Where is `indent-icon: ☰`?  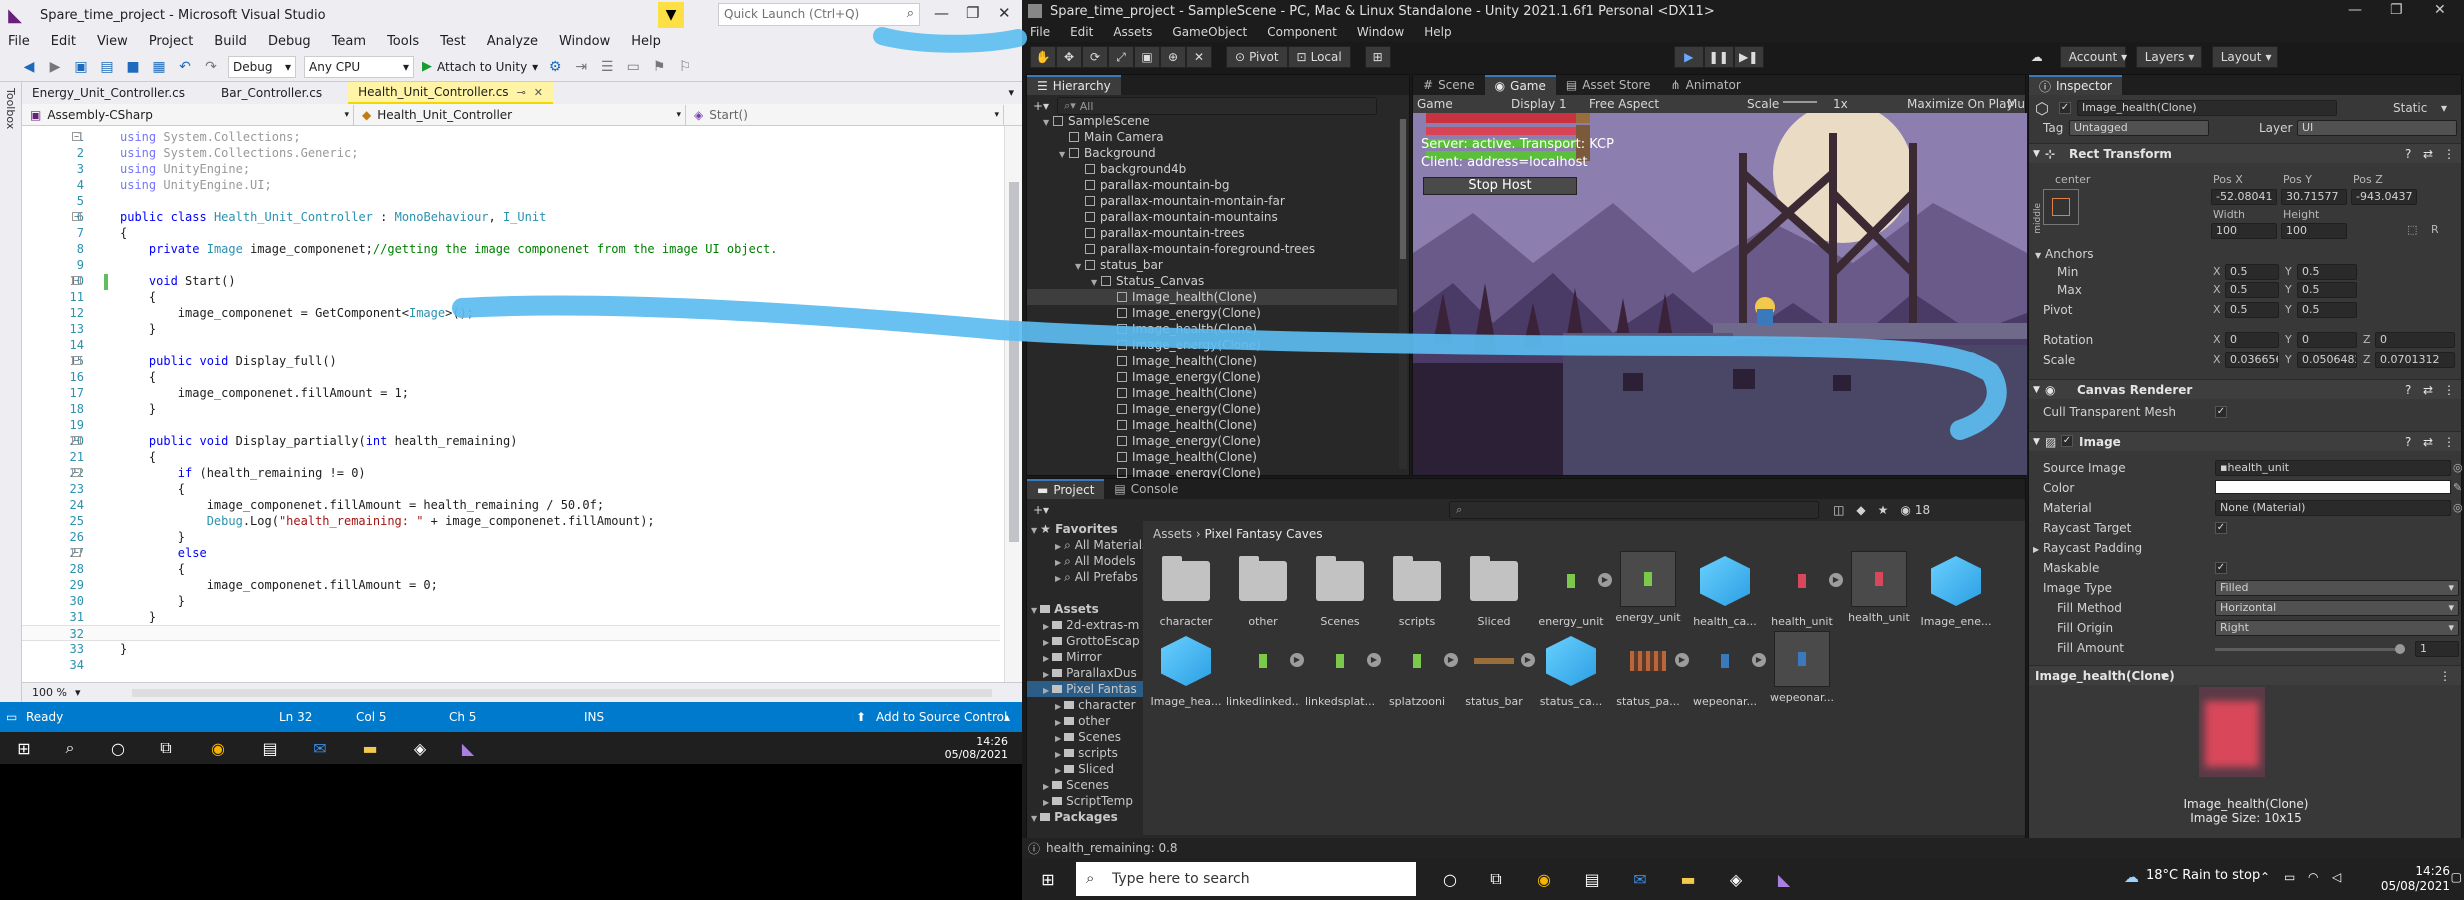
indent-icon: ☰ is located at coordinates (607, 67).